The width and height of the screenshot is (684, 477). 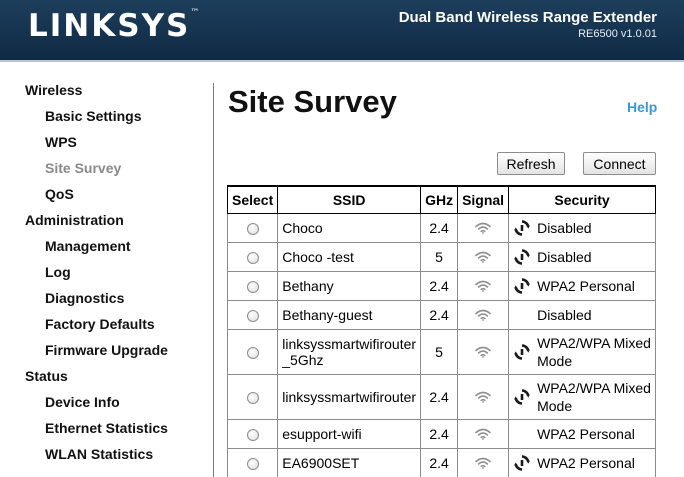 I want to click on product-model: RE6500 v1.0.01, so click(x=617, y=34).